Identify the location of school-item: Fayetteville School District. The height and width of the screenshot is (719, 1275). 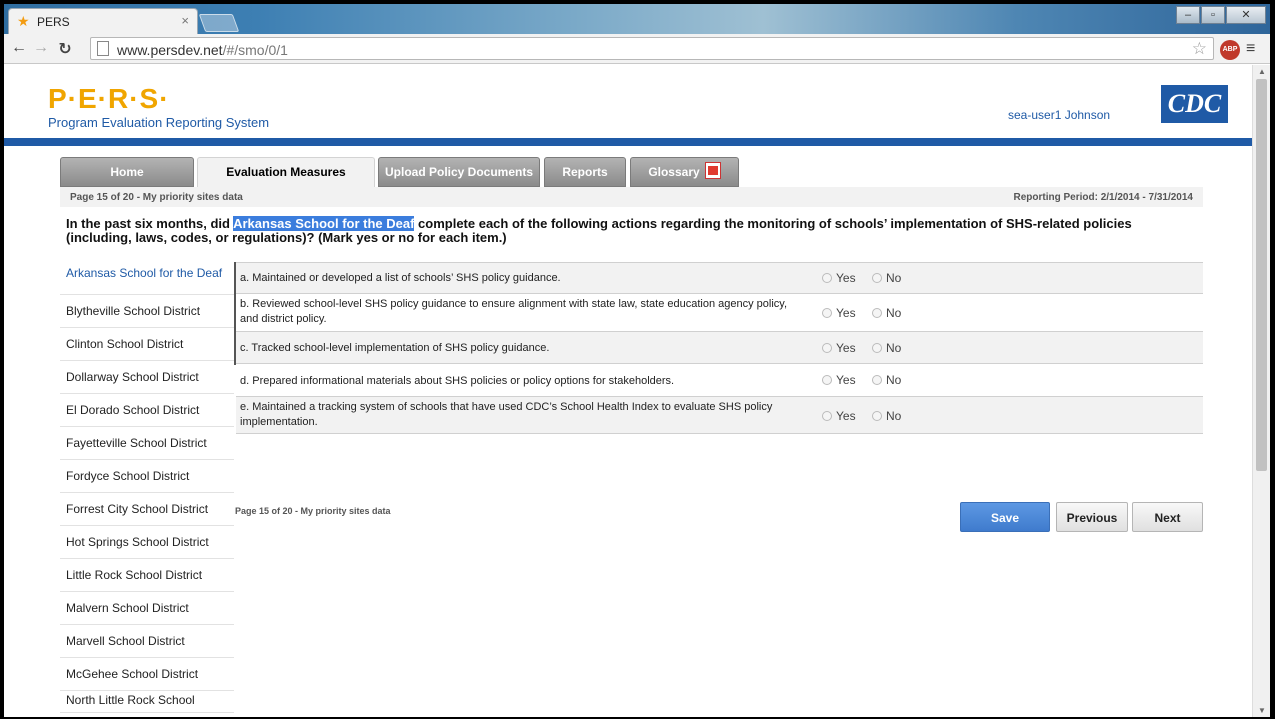
(147, 443).